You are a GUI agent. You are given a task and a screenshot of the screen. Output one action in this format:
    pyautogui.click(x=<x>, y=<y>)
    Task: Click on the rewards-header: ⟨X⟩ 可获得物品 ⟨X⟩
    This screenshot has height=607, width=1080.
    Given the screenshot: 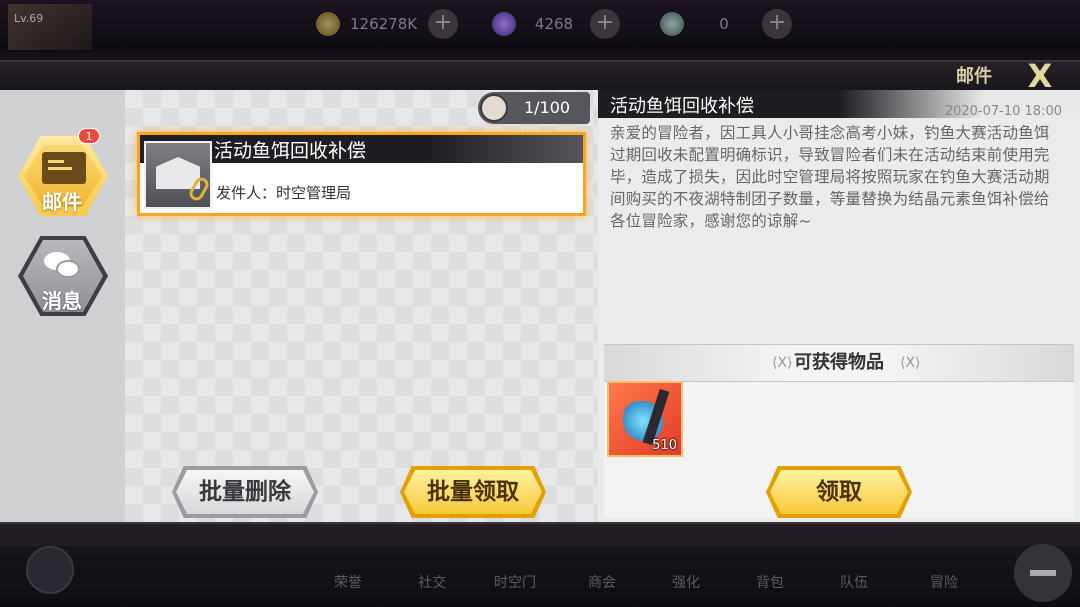 What is the action you would take?
    pyautogui.click(x=839, y=363)
    